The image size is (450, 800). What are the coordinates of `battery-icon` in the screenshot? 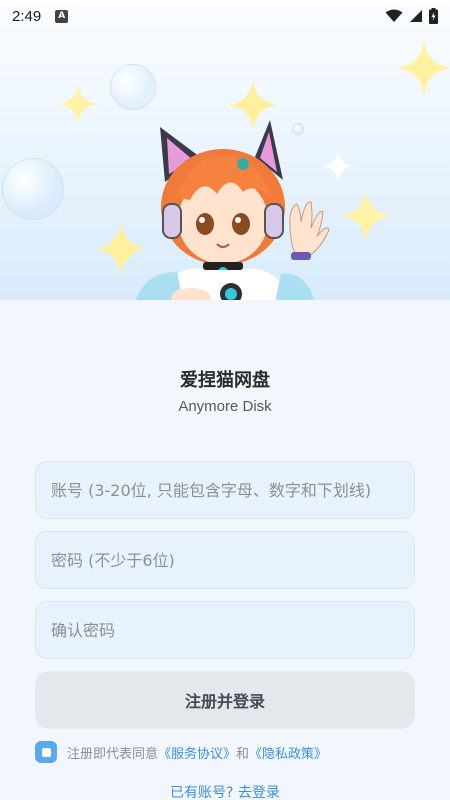 It's located at (433, 16).